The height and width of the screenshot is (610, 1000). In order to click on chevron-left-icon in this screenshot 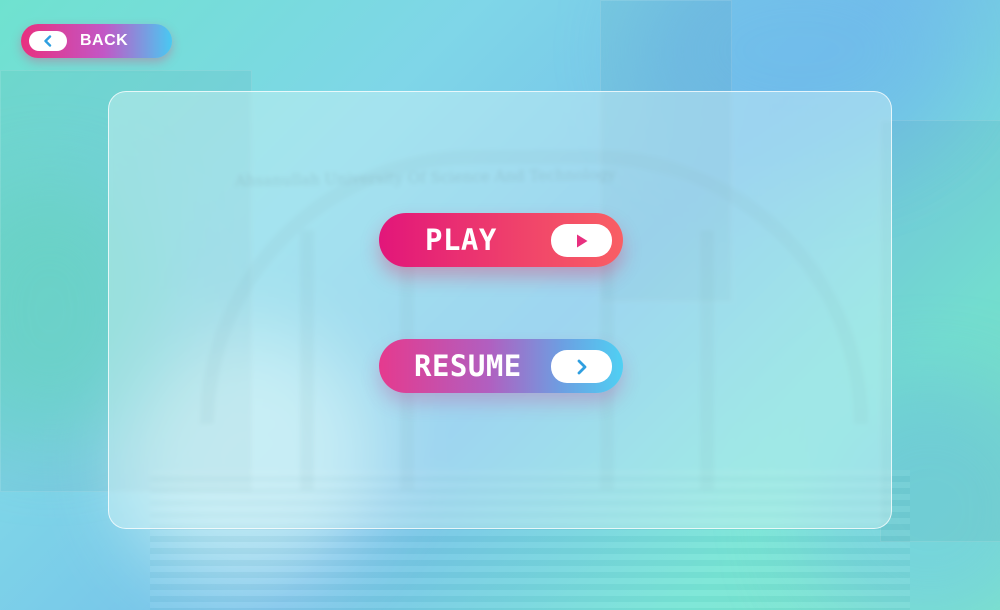, I will do `click(48, 41)`.